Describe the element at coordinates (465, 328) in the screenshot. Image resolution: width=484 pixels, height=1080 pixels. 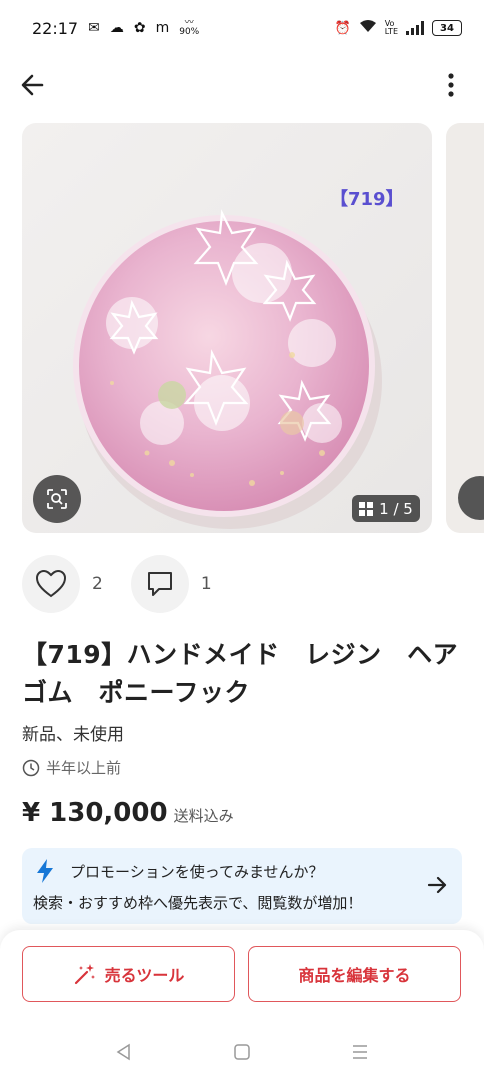
I see `next-photo-peek` at that location.